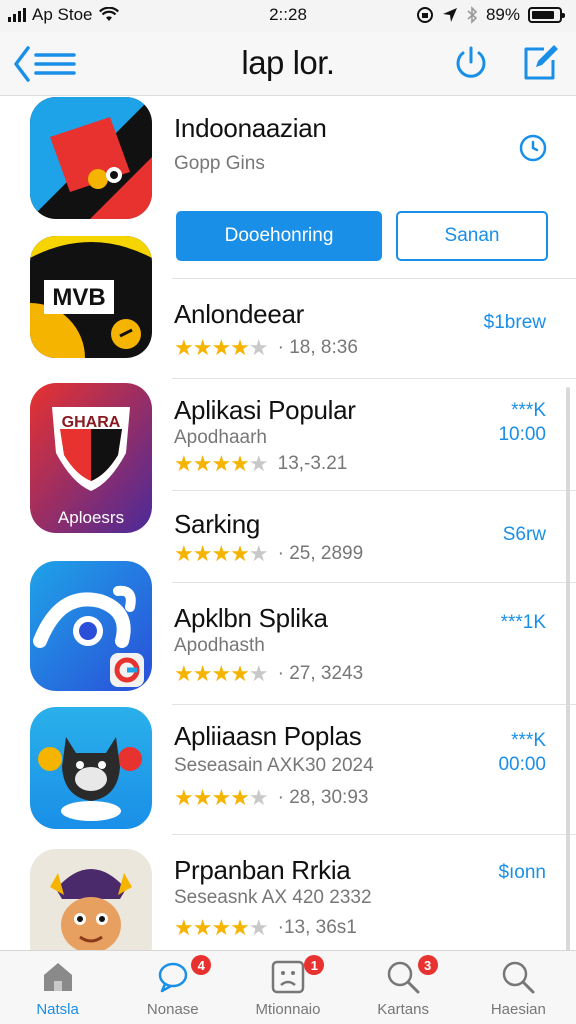 The image size is (576, 1024). Describe the element at coordinates (57, 1009) in the screenshot. I see `tab-label: Natsla` at that location.